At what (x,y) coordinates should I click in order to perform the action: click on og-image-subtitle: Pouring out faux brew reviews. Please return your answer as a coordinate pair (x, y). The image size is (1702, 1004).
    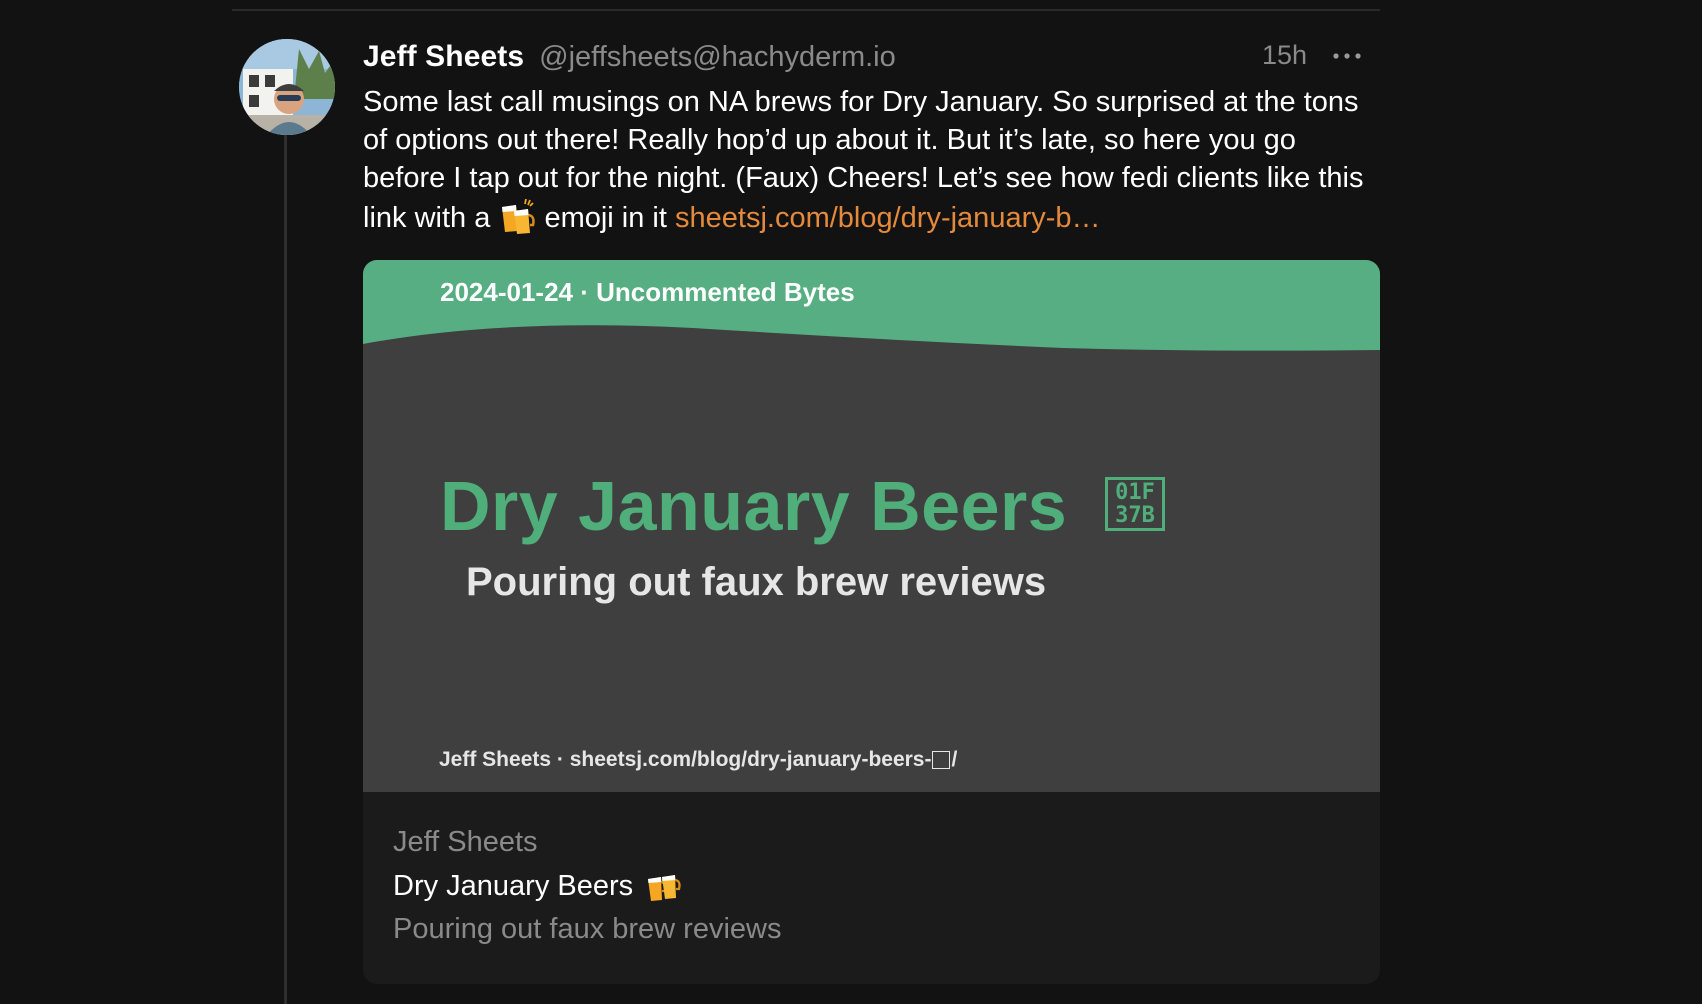
    Looking at the image, I should click on (756, 582).